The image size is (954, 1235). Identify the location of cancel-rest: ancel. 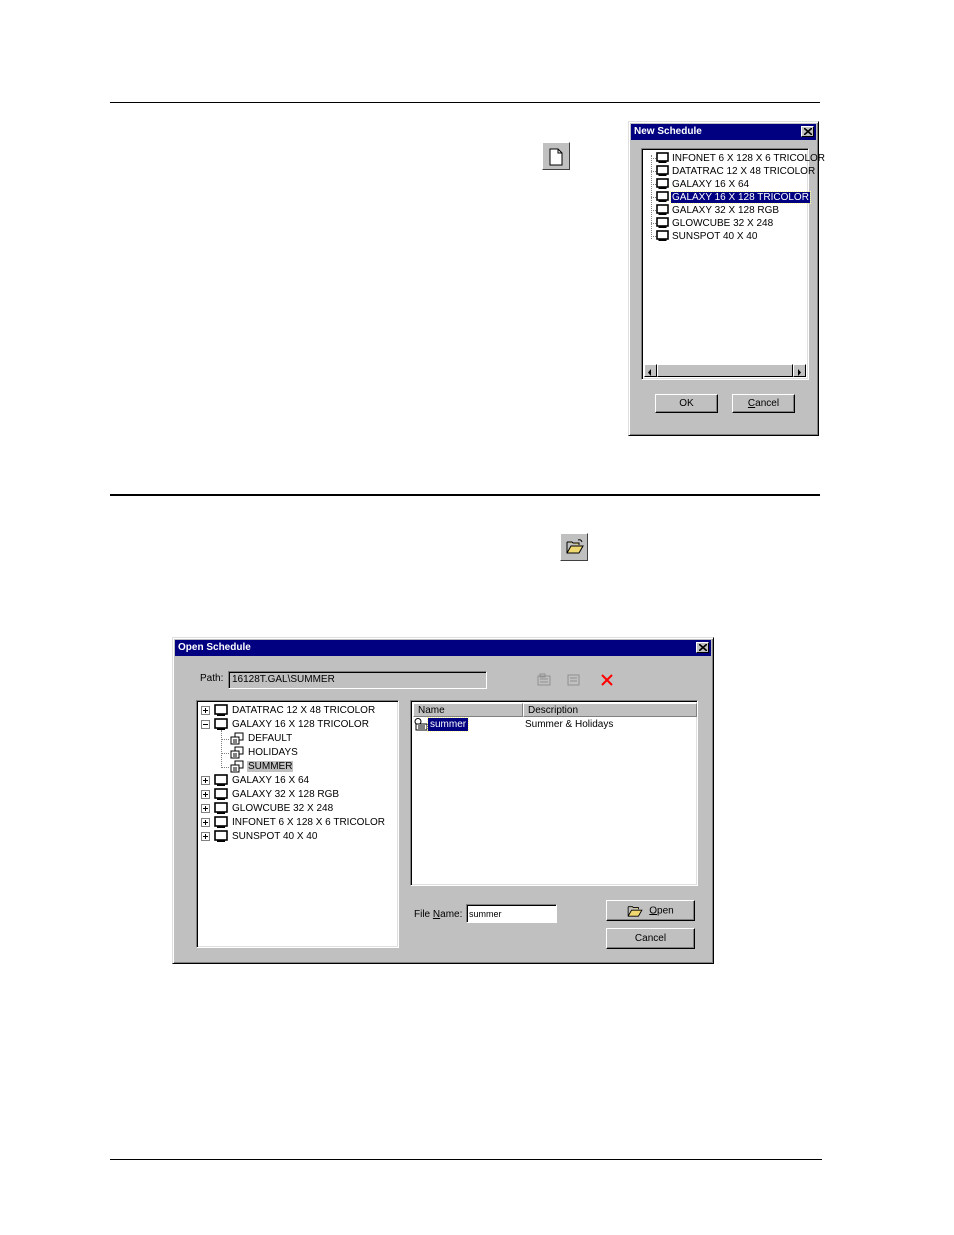
(767, 403).